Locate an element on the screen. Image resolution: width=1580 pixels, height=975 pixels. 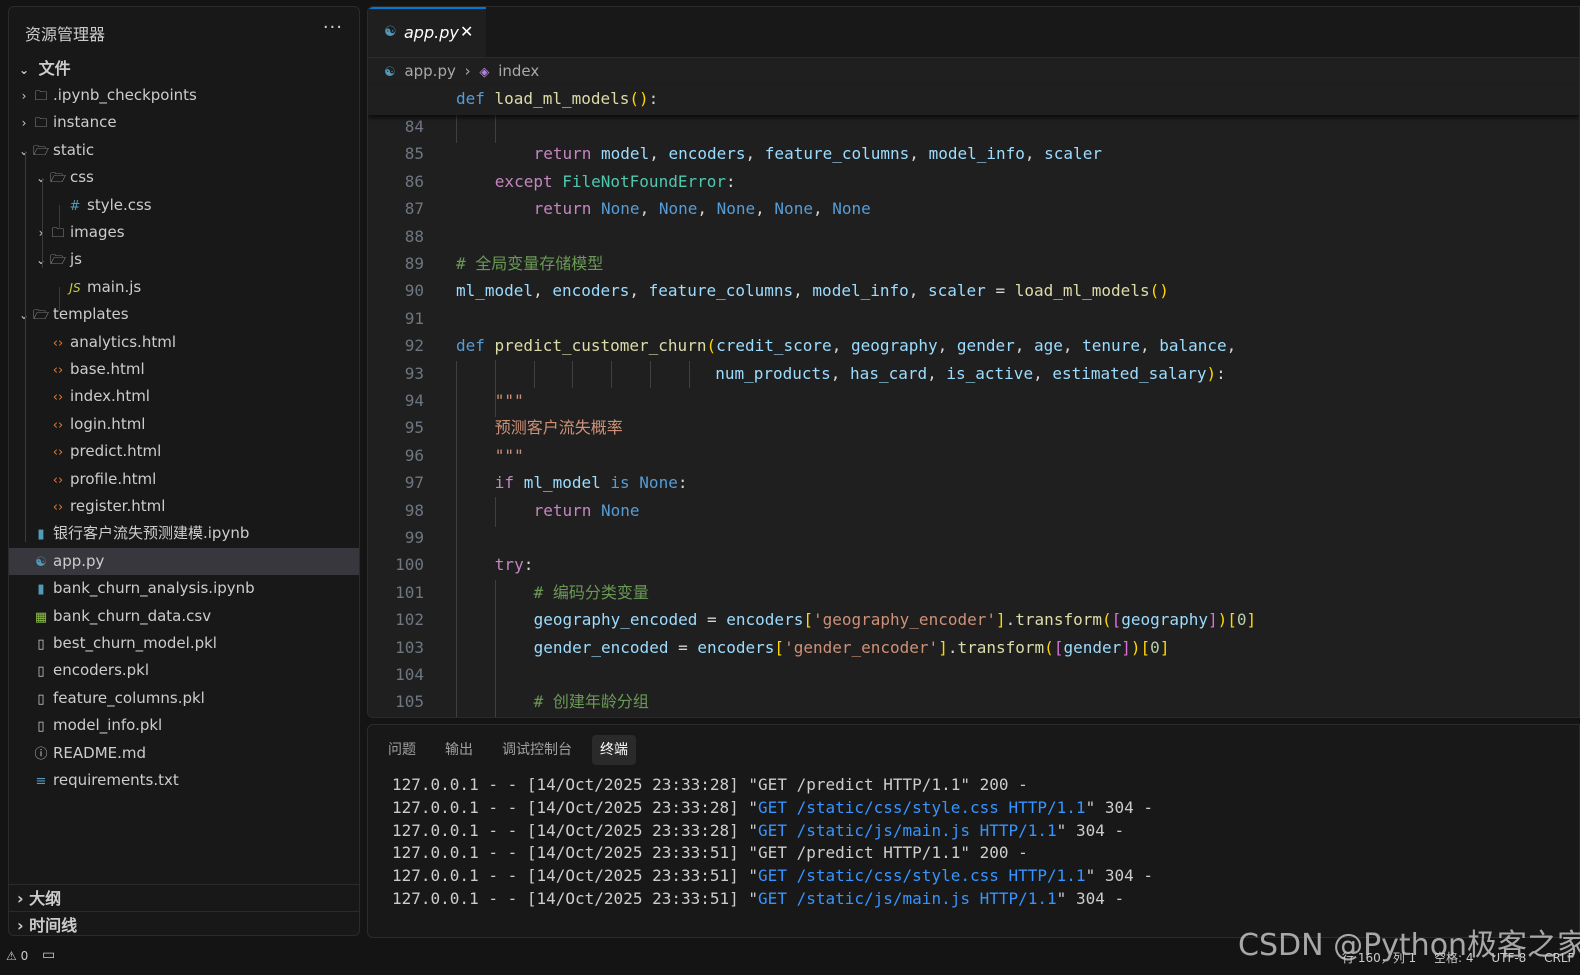
panel-tab-0: 问题 is located at coordinates (402, 750).